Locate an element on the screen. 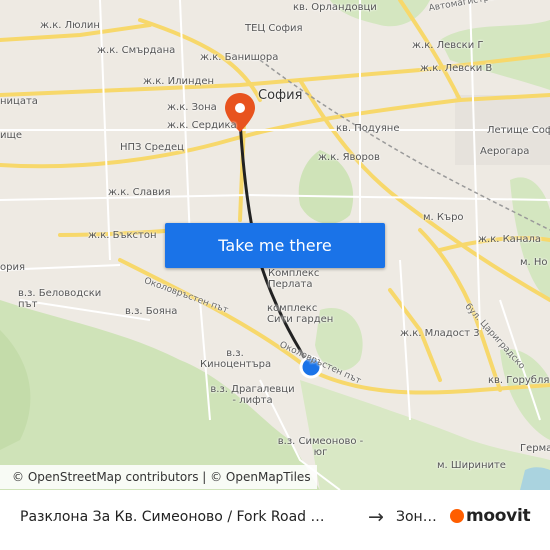 The image size is (550, 550). label-podujane: кв. Подуяне is located at coordinates (368, 128).